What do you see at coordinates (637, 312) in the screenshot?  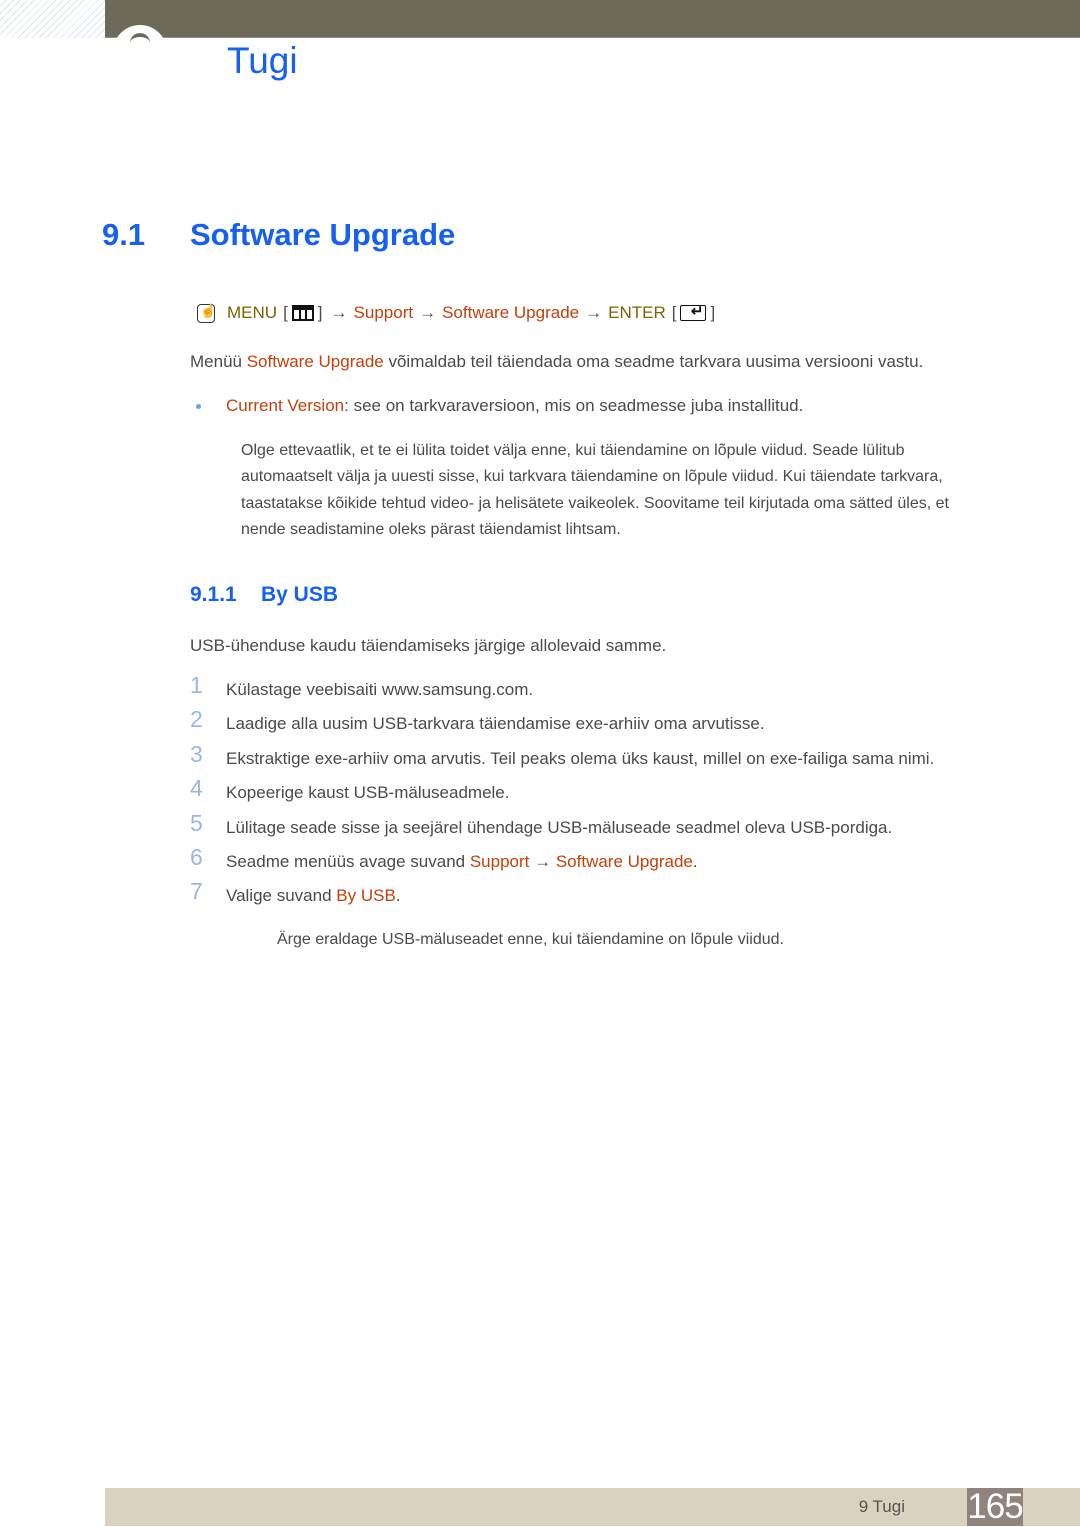 I see `enter-label: ENTER` at bounding box center [637, 312].